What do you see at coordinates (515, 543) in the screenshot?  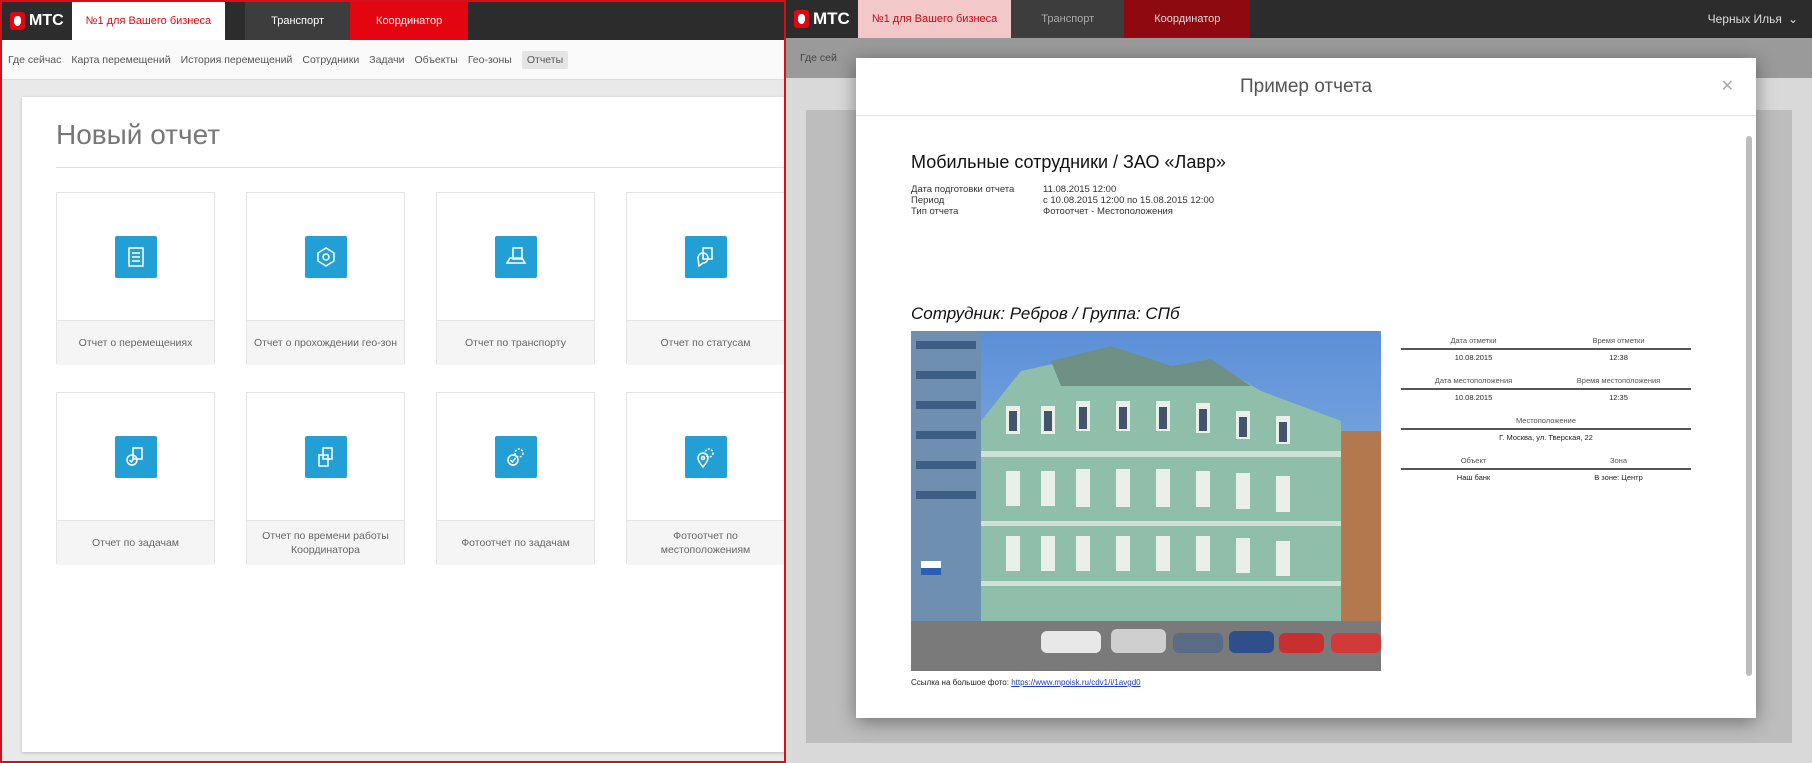 I see `tile-label: Фотоотчет по задачам` at bounding box center [515, 543].